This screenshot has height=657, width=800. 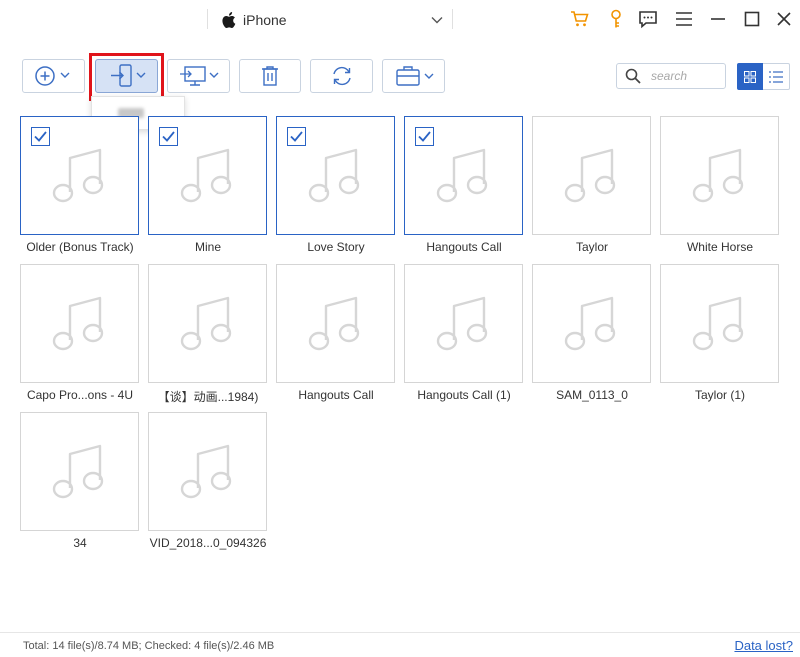 I want to click on export-to-pc-icon, so click(x=198, y=76).